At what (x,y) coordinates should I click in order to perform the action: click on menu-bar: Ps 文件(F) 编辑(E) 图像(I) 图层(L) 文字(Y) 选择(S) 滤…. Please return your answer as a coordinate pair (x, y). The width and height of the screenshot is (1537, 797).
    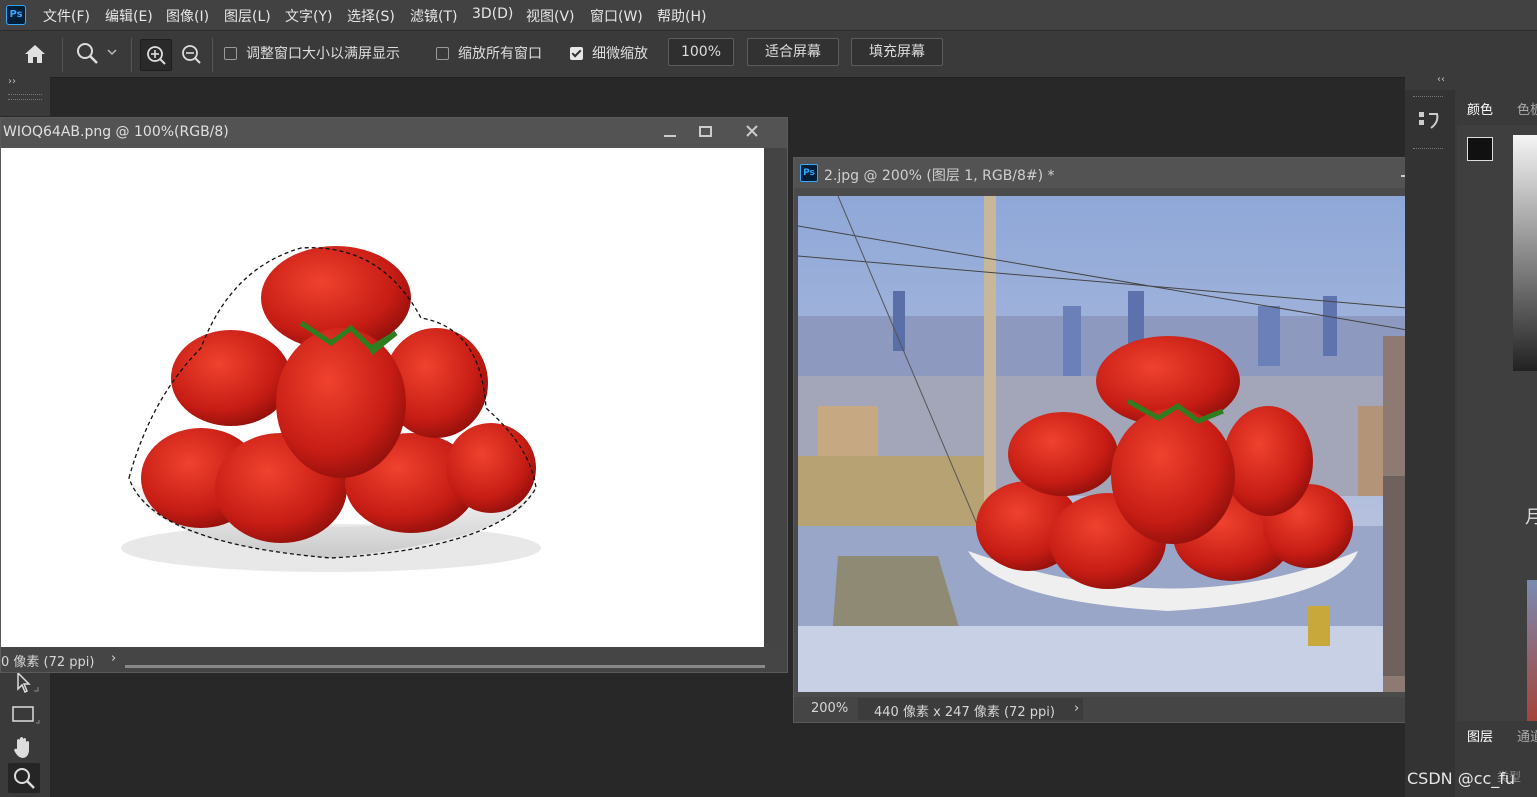
    Looking at the image, I should click on (768, 15).